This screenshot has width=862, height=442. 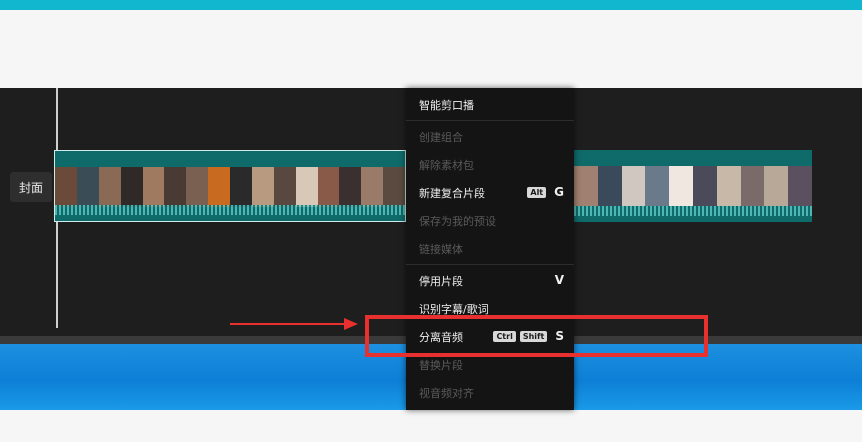 I want to click on menu-item-label: 视音频对齐, so click(x=446, y=393).